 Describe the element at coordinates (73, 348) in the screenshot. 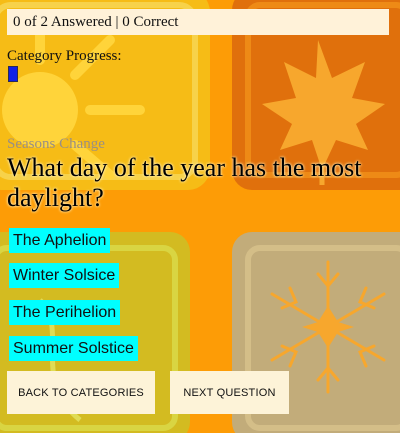

I see `answer-option: Summer Solstice` at that location.